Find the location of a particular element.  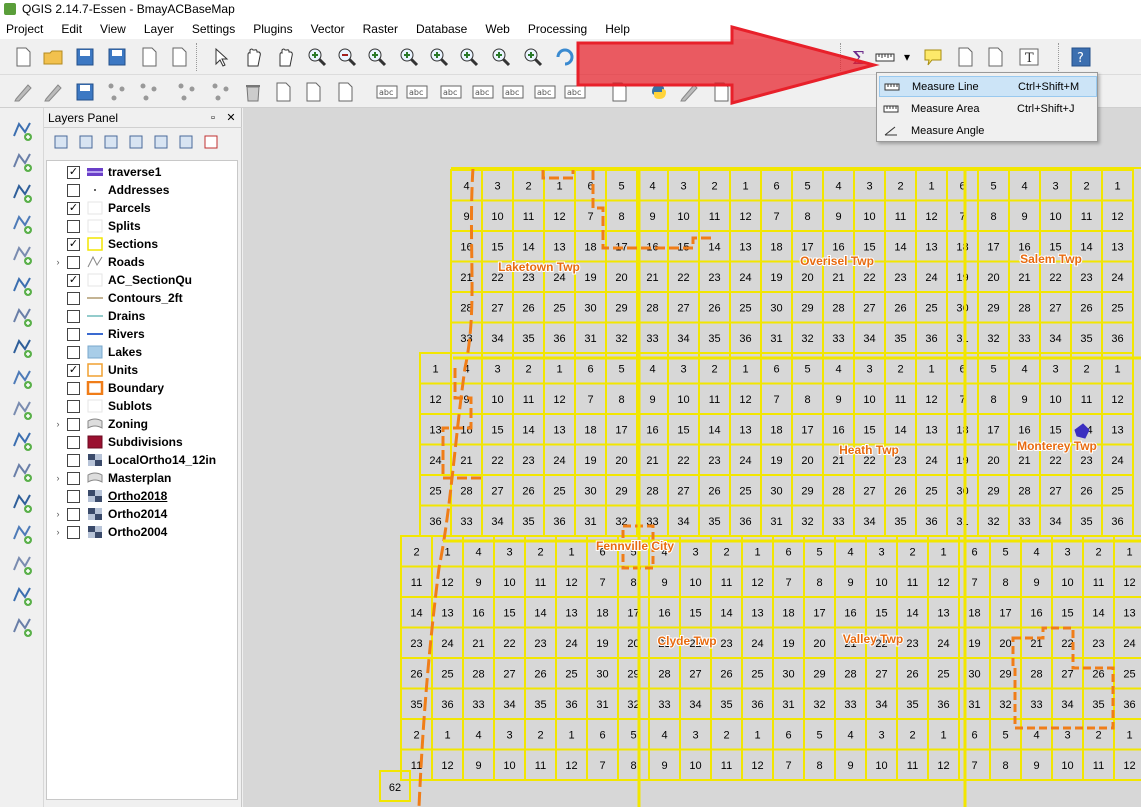

add-postgis-layer-icon is located at coordinates (22, 192).